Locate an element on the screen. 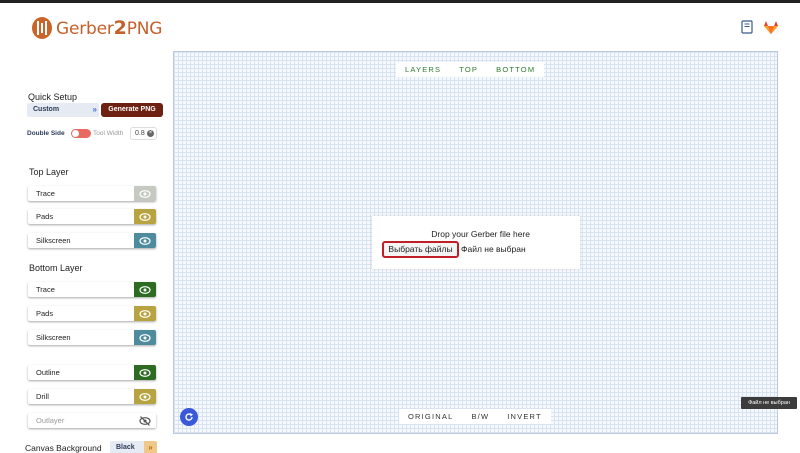 The height and width of the screenshot is (453, 800). layer-row-bottom-pads: Pads is located at coordinates (92, 313).